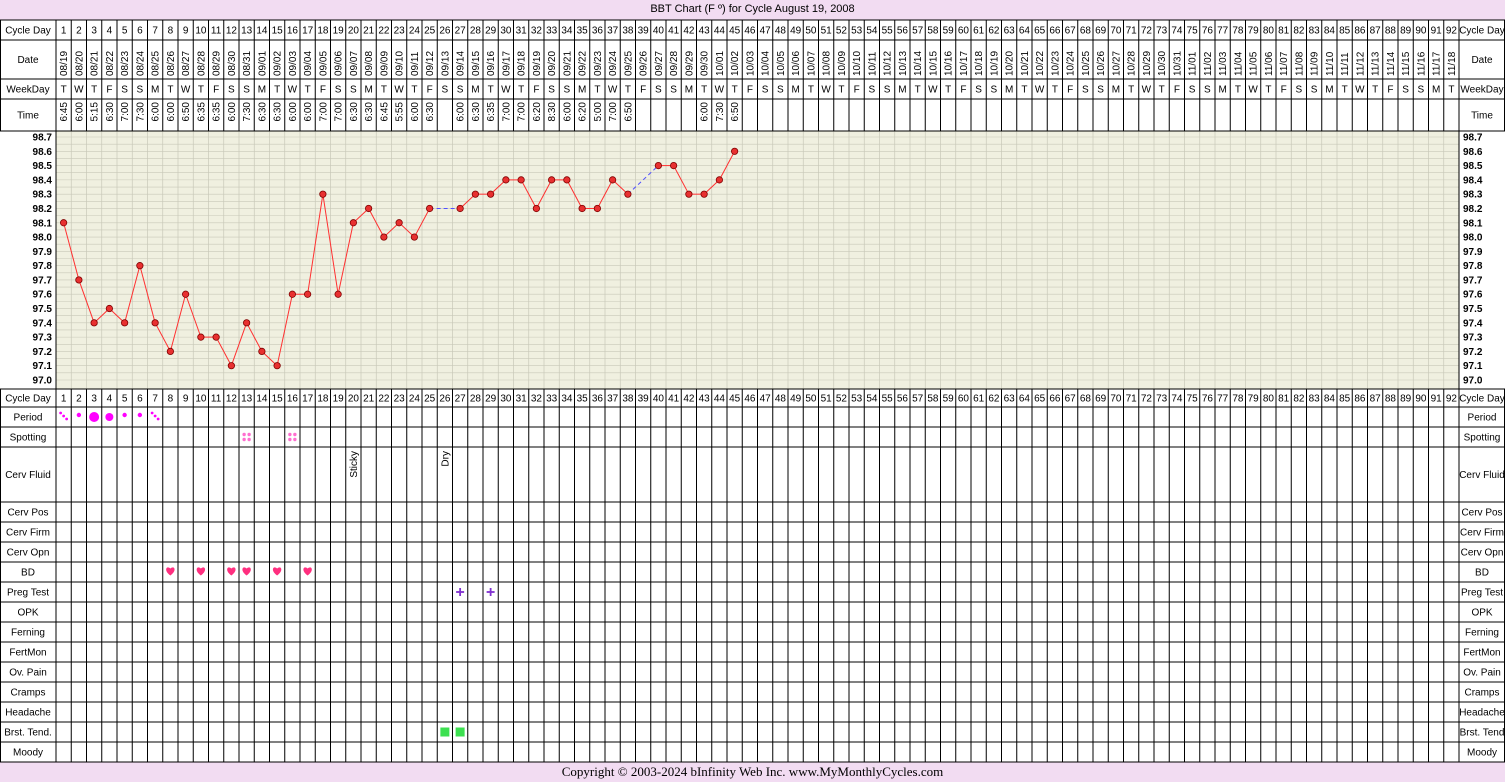  I want to click on y-tick-label-left: 97.5, so click(43, 309).